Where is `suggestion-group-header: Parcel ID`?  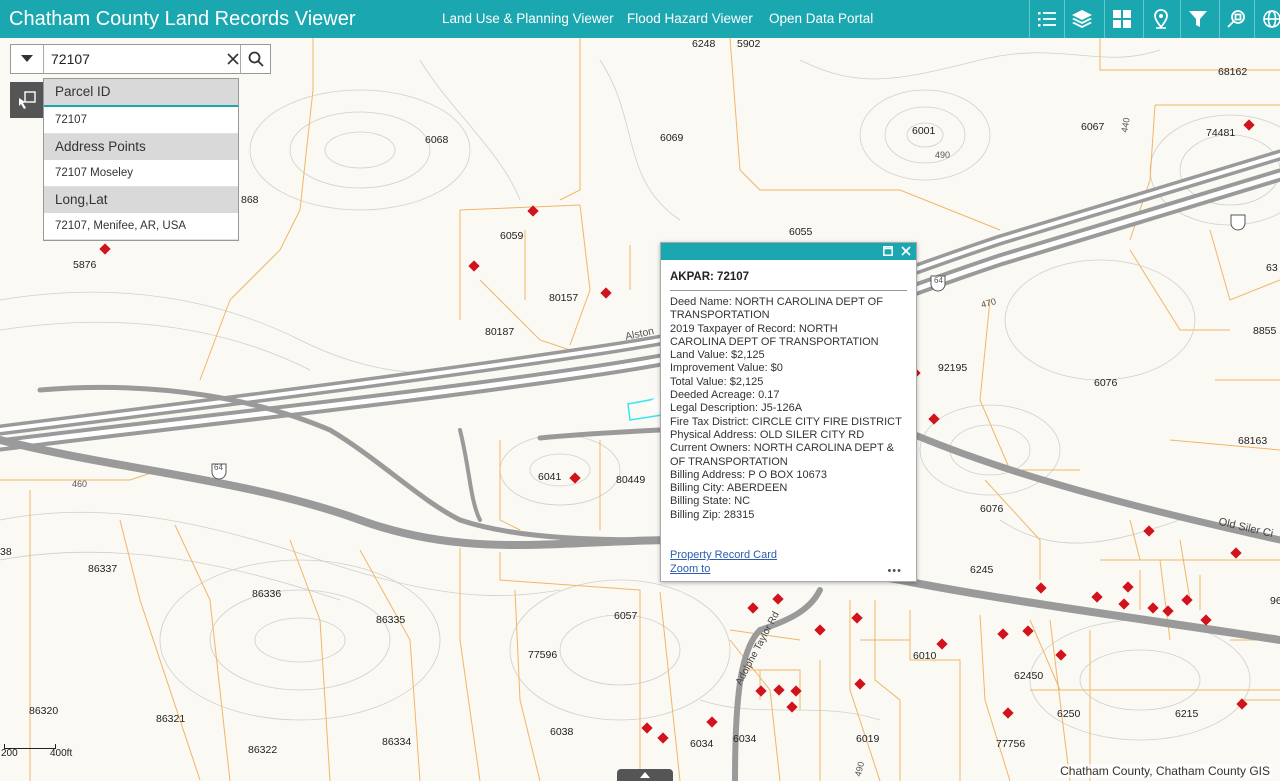
suggestion-group-header: Parcel ID is located at coordinates (141, 92).